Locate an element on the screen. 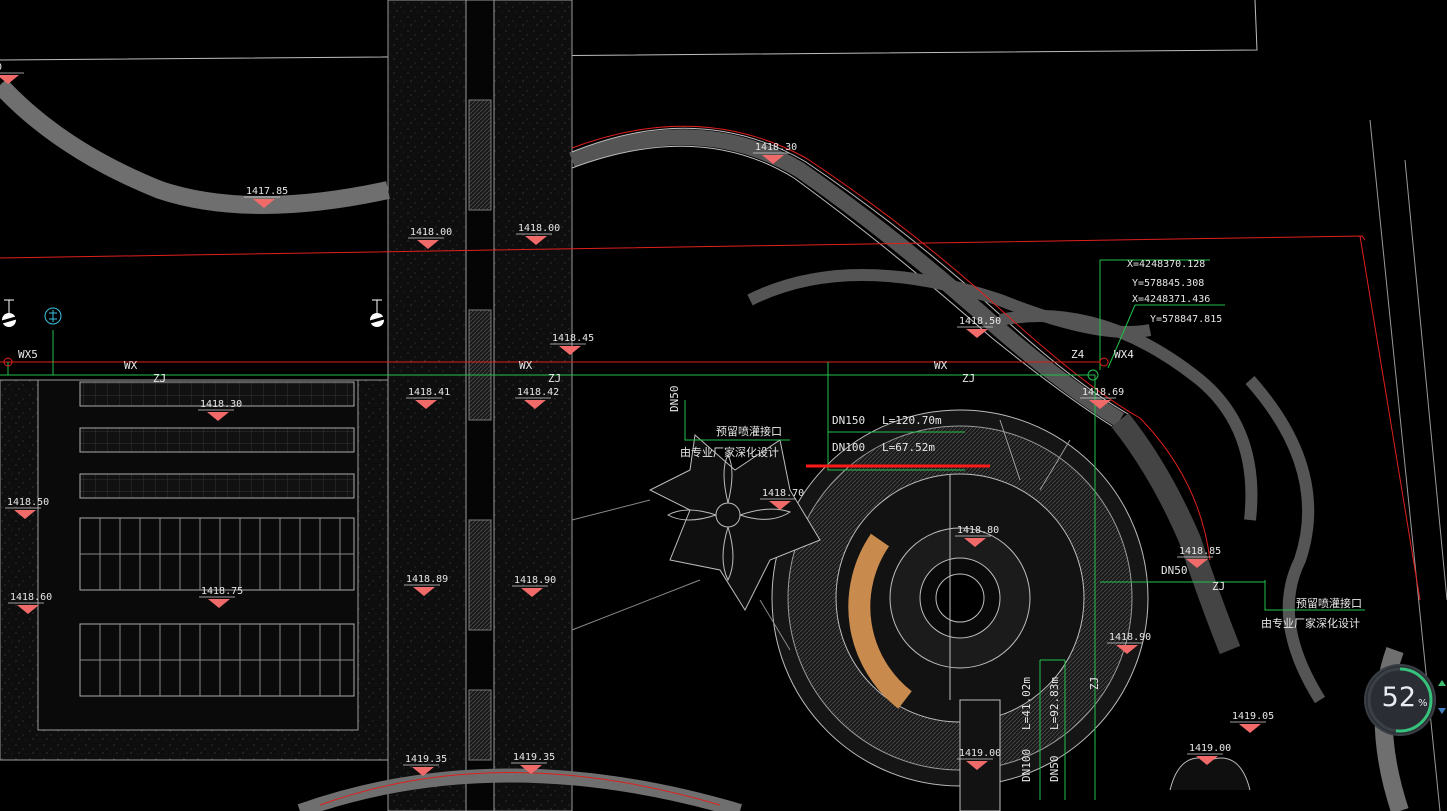 Image resolution: width=1447 pixels, height=811 pixels. elevation-value: 1418.75 is located at coordinates (222, 591).